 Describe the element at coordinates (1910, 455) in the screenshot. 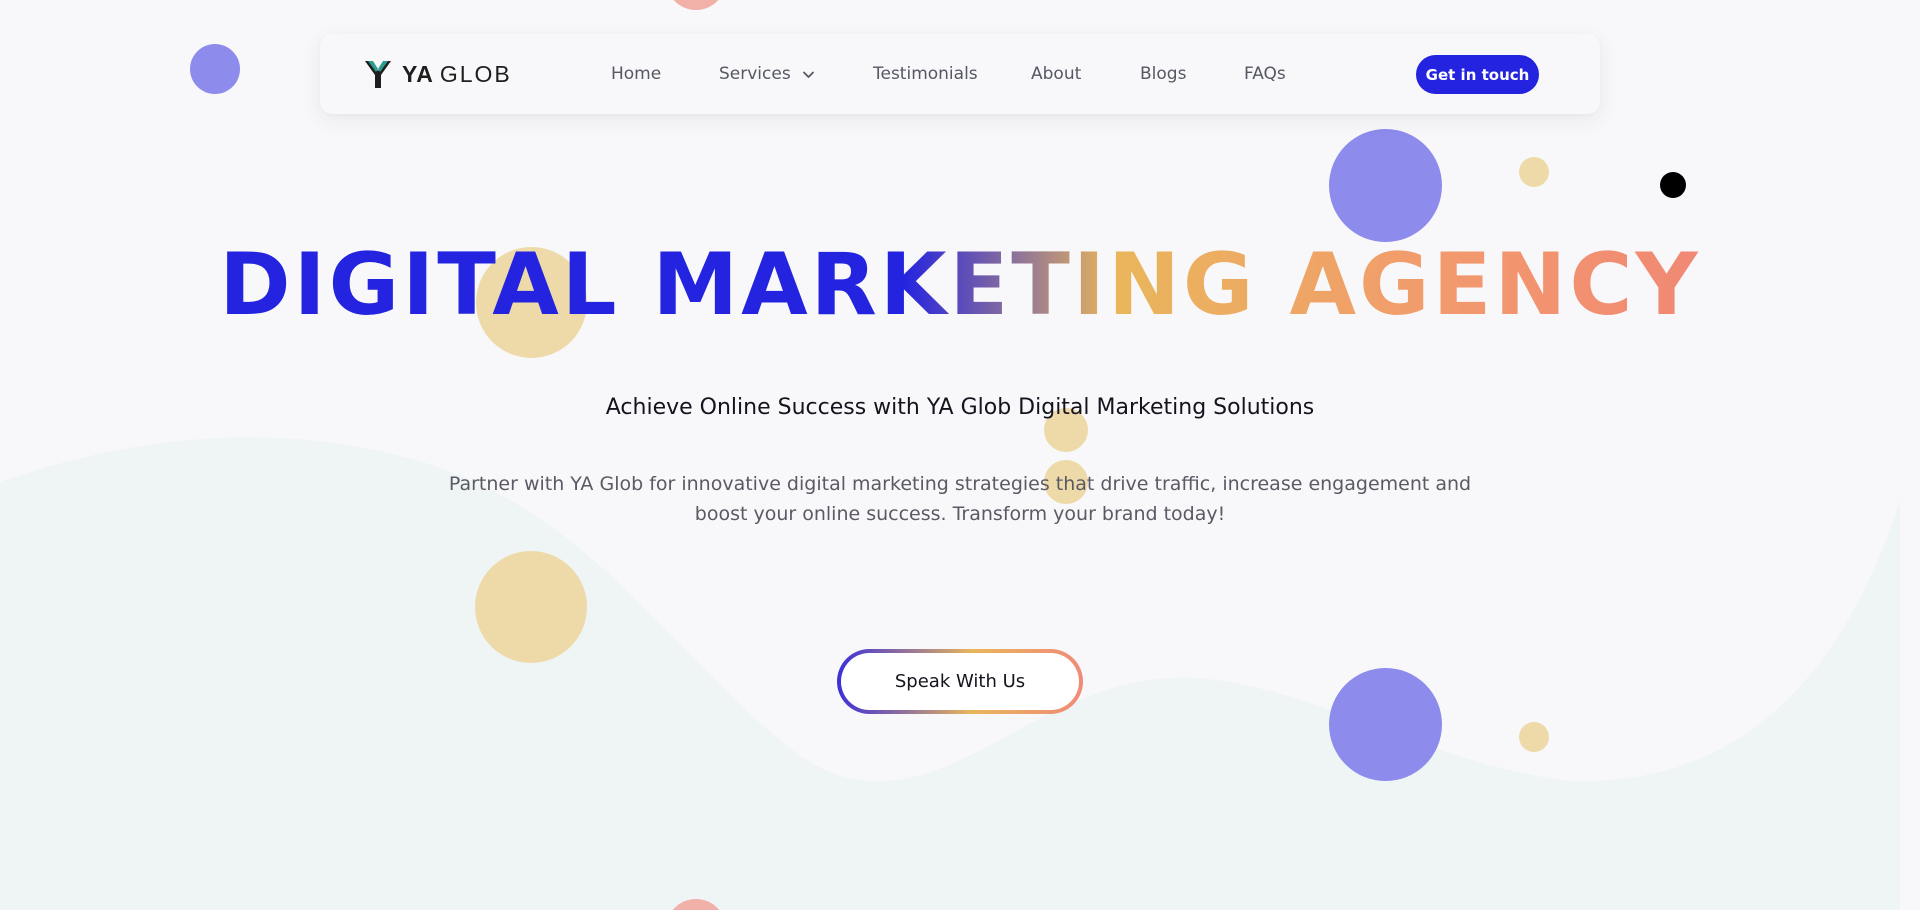

I see `scrollbar-track` at that location.